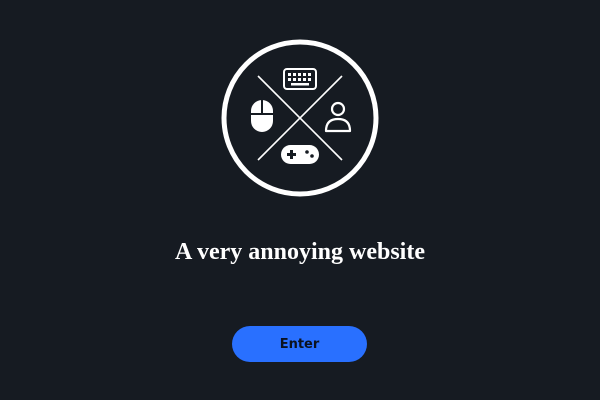  What do you see at coordinates (262, 116) in the screenshot?
I see `mouse-icon` at bounding box center [262, 116].